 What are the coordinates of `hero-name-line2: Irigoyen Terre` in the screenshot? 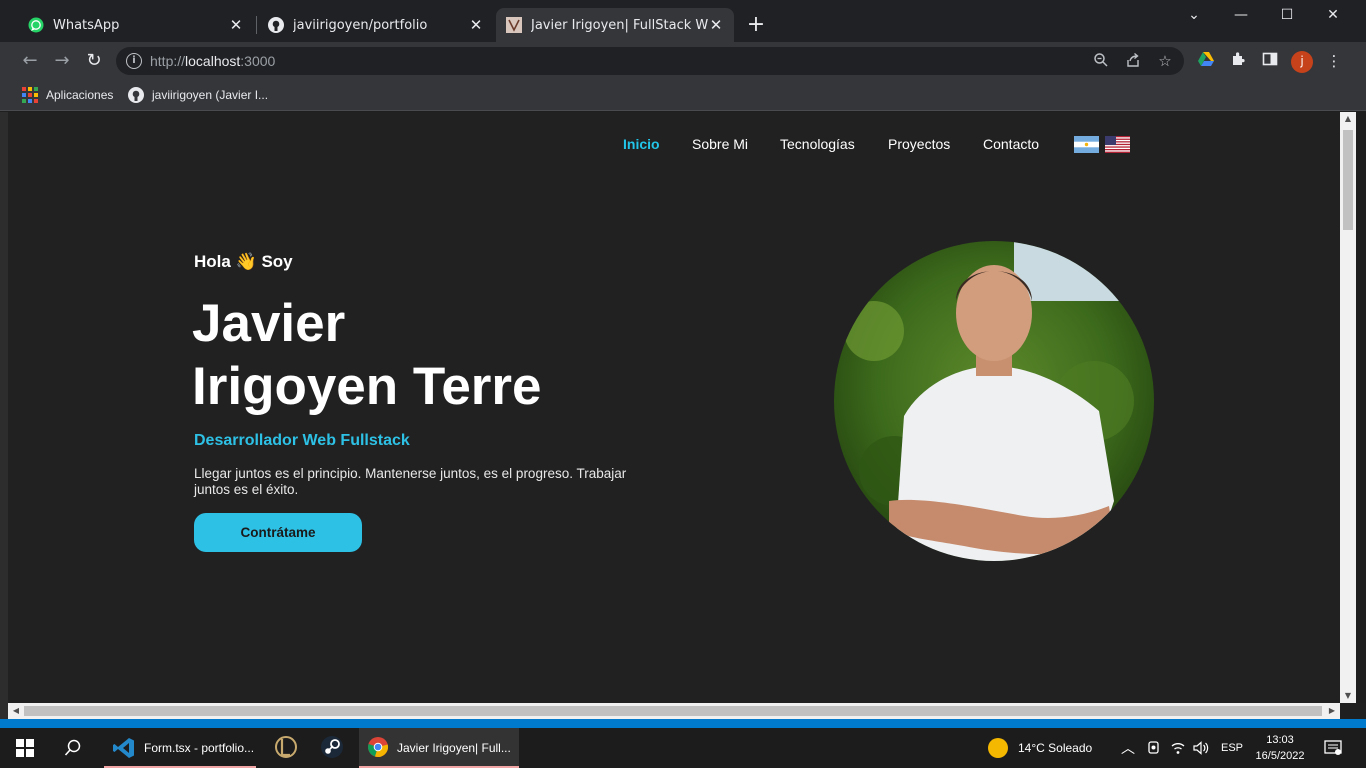 It's located at (367, 386).